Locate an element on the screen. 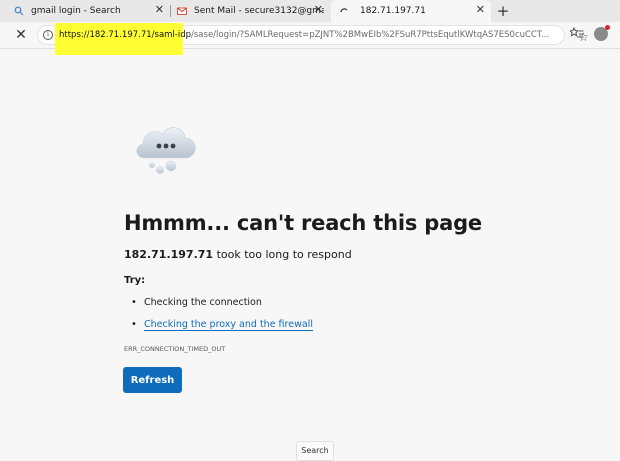  error-message-text: took too long to respond is located at coordinates (284, 254).